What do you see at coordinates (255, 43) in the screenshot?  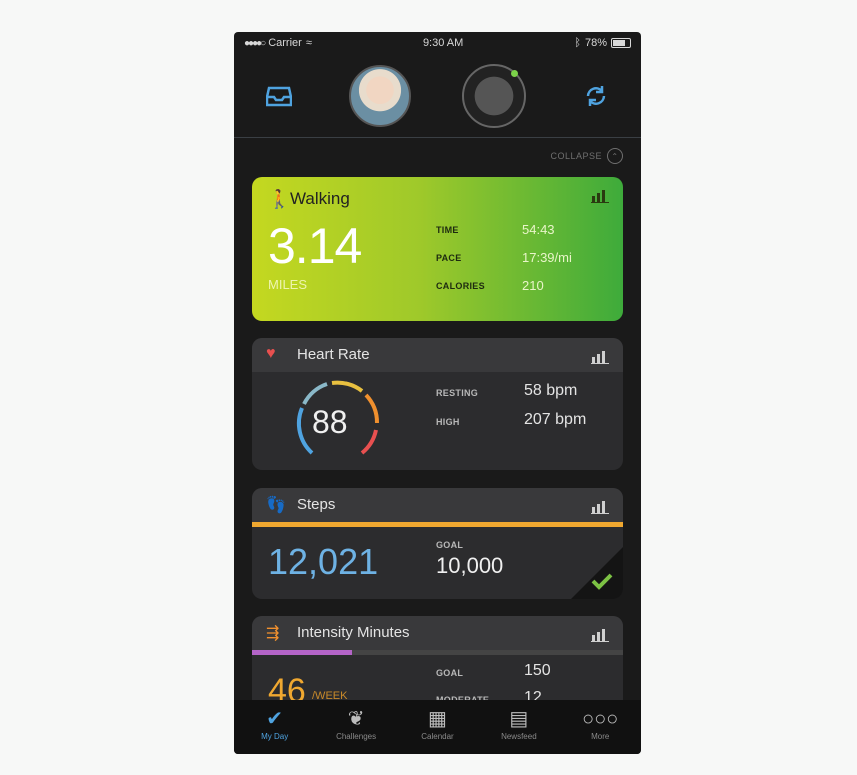 I see `signal-icon: ●●●●○` at bounding box center [255, 43].